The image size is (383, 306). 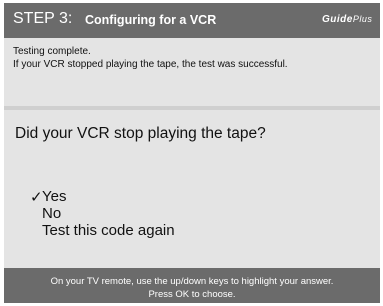 I want to click on logo-text: Guide, so click(x=337, y=19).